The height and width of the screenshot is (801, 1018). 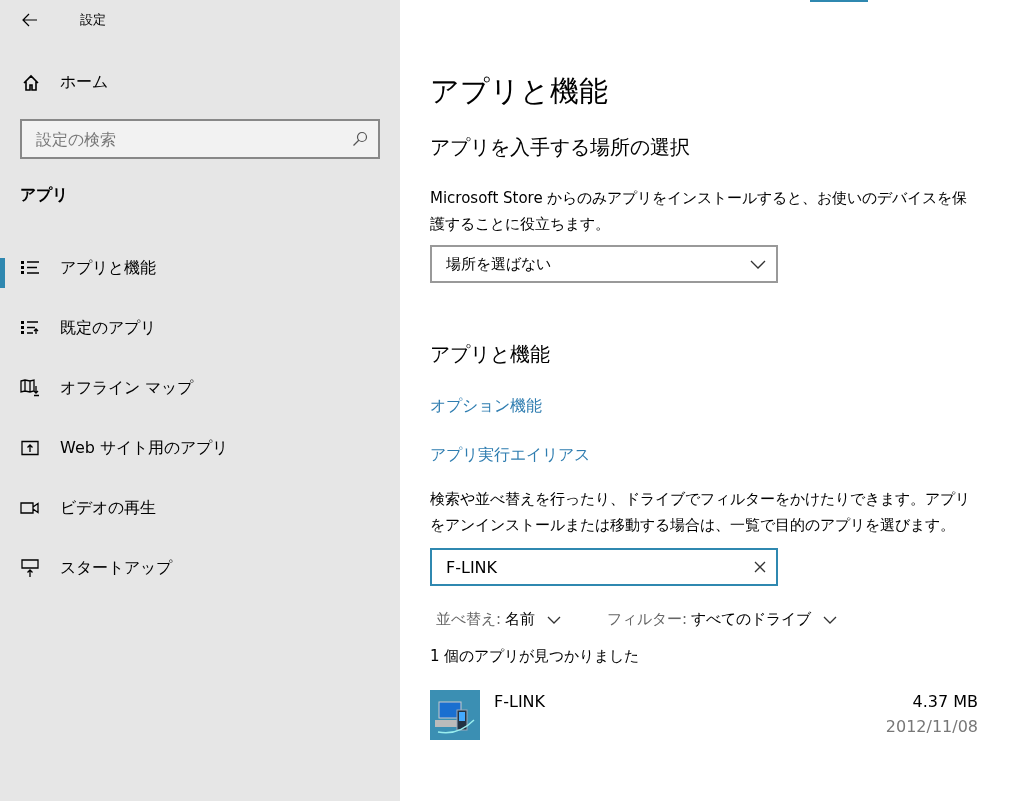 What do you see at coordinates (719, 619) in the screenshot?
I see `filter-dropdown: フィルター: すべてのドライブ` at bounding box center [719, 619].